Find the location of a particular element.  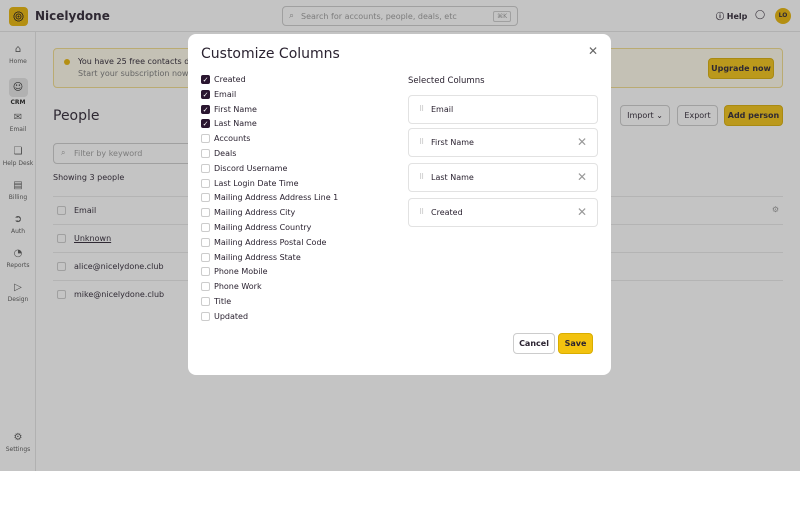

column-option-label: Phone Work is located at coordinates (238, 287).